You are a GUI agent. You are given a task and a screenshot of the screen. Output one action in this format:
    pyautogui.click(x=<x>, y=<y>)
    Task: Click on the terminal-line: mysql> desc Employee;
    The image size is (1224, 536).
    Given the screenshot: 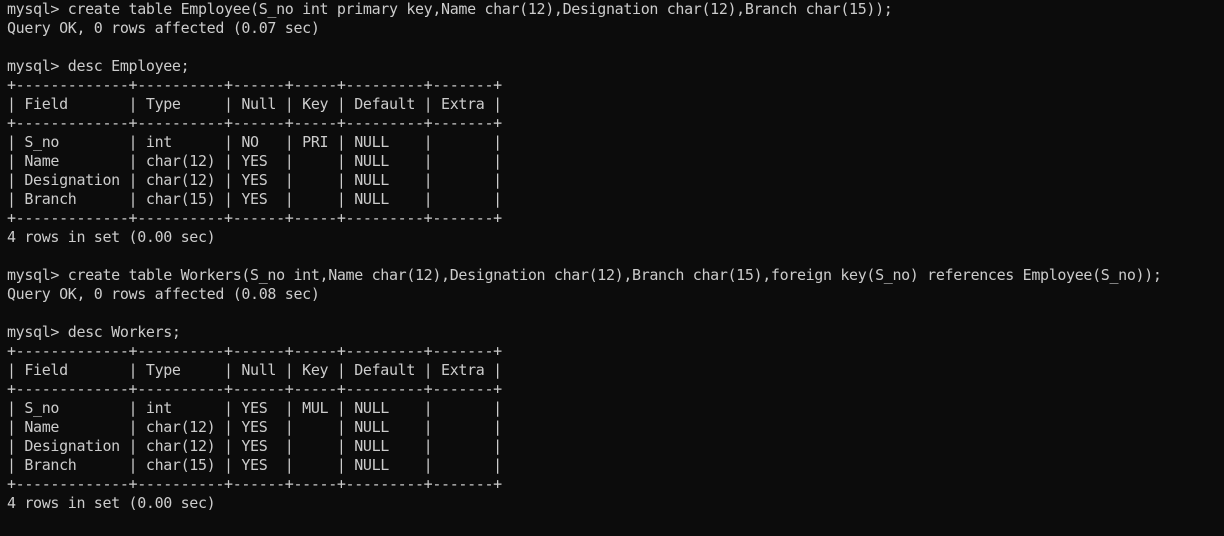 What is the action you would take?
    pyautogui.click(x=98, y=66)
    